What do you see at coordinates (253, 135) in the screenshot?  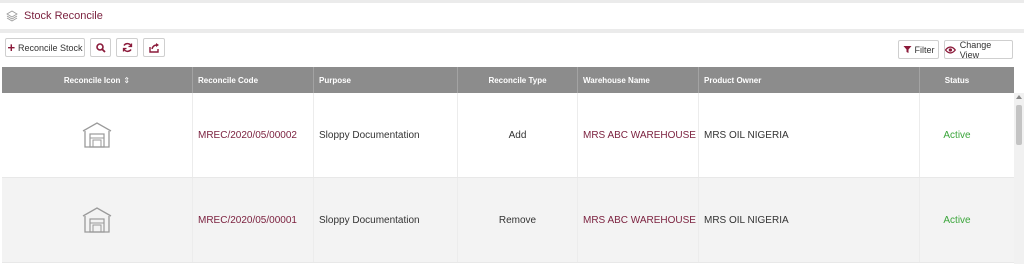 I see `reconcile-code: MREC/2020/05/00002` at bounding box center [253, 135].